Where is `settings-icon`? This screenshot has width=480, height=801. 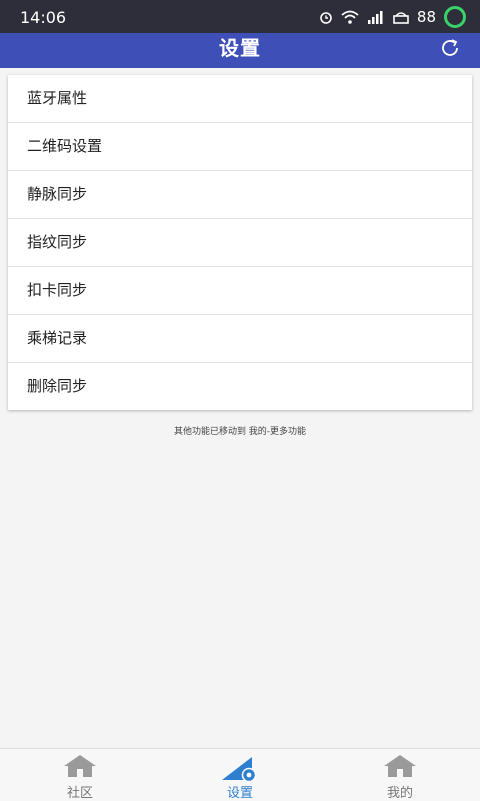 settings-icon is located at coordinates (239, 770).